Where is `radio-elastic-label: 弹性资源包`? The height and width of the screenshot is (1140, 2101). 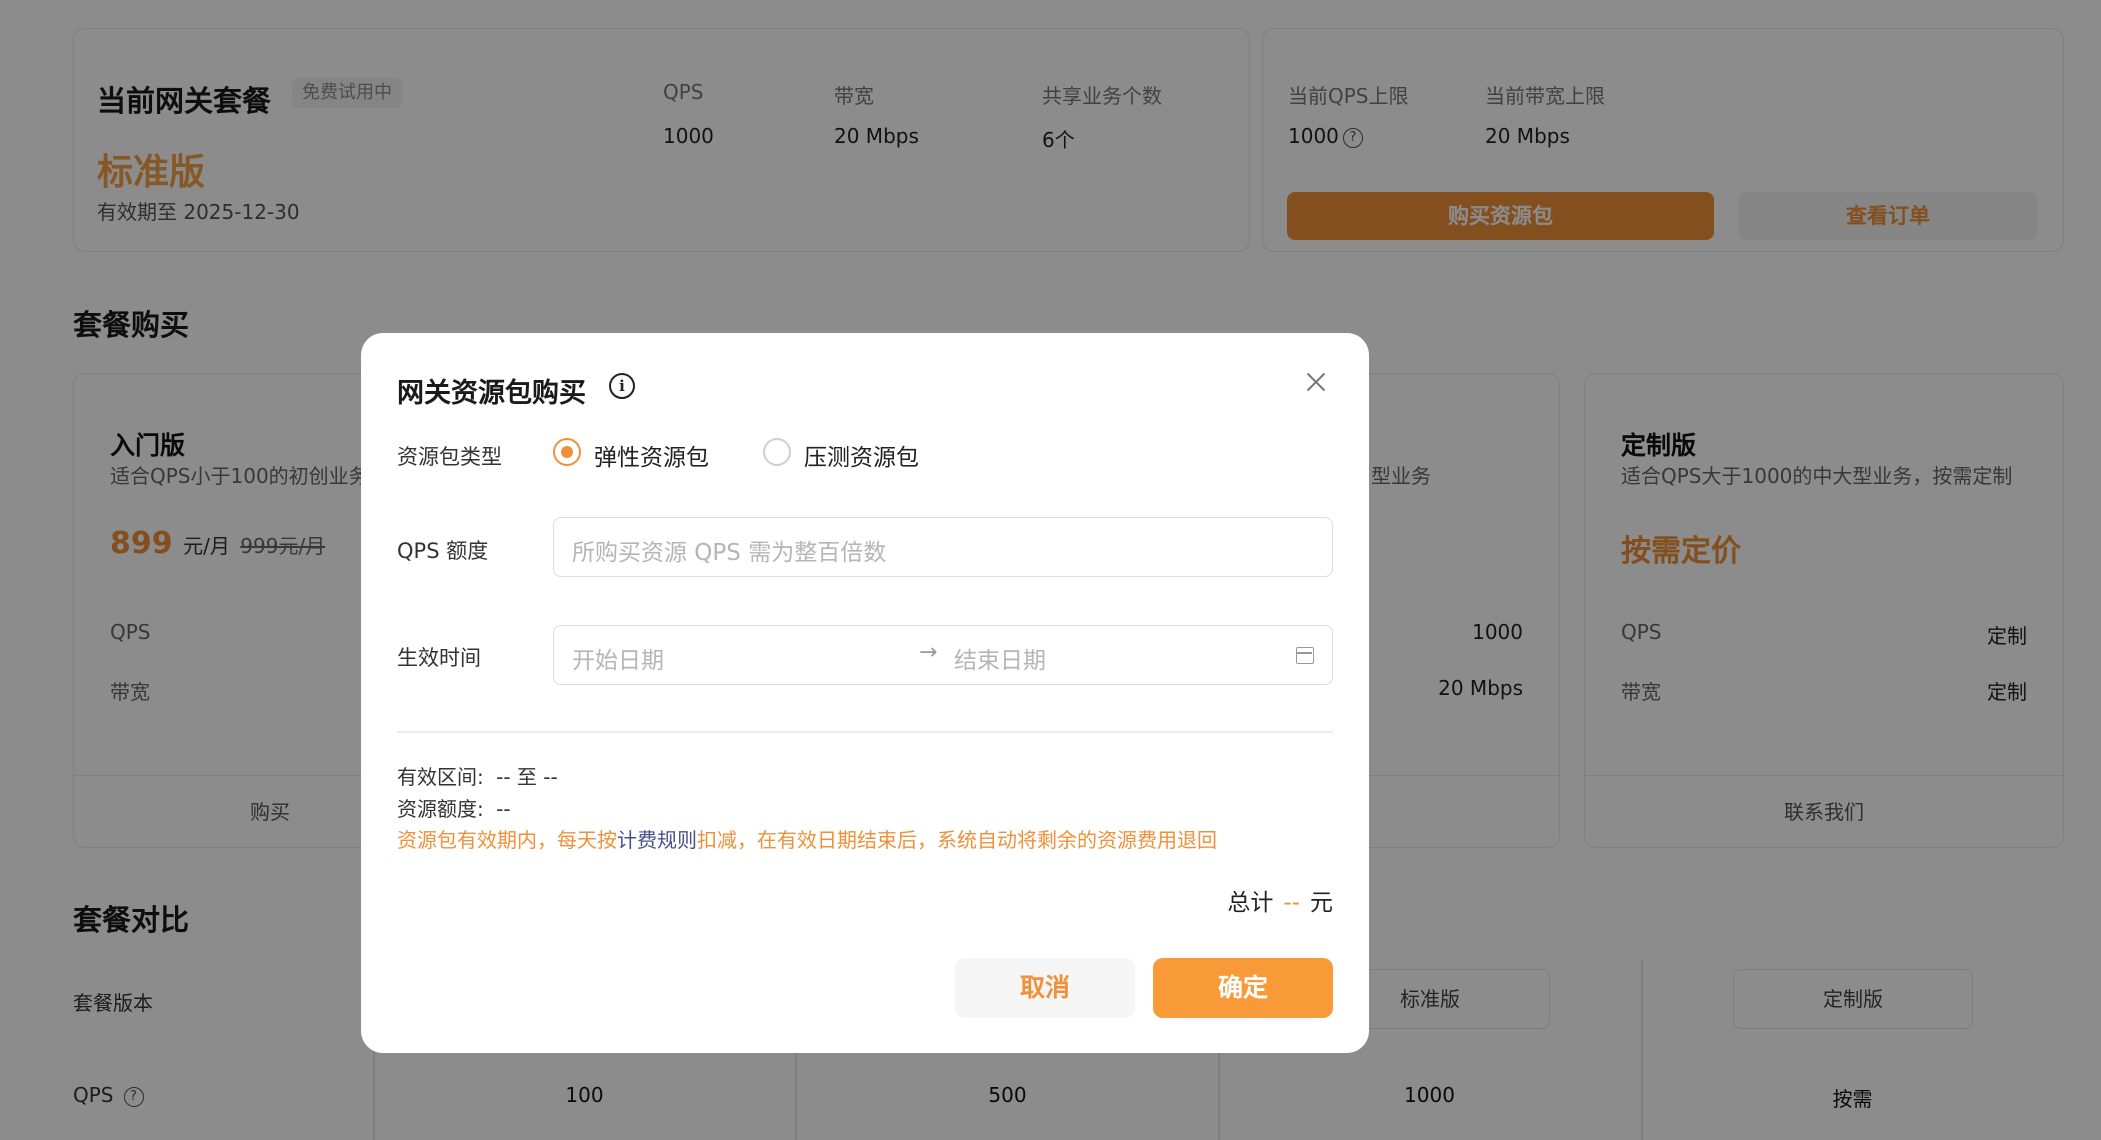 radio-elastic-label: 弹性资源包 is located at coordinates (651, 455).